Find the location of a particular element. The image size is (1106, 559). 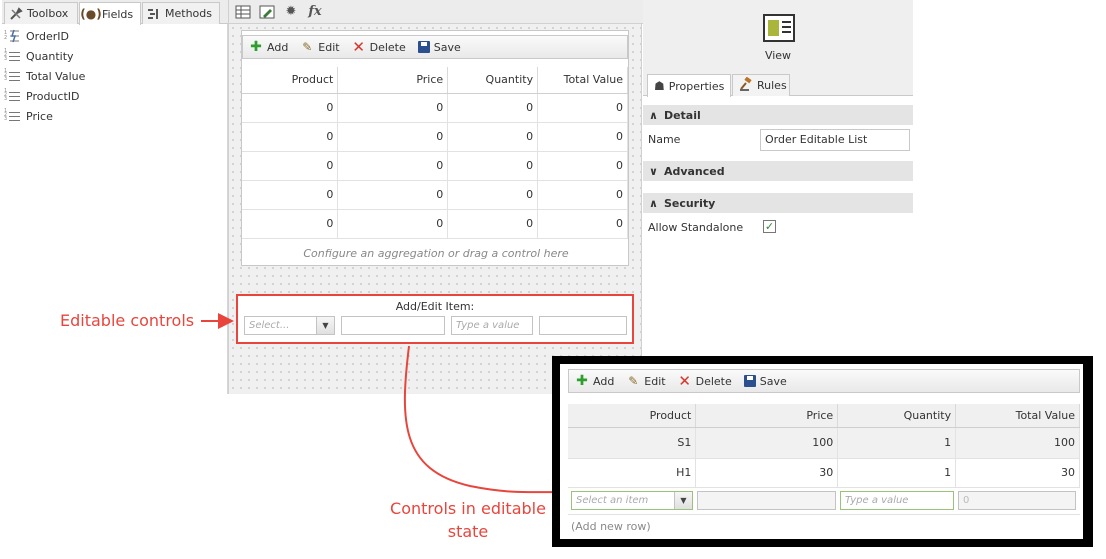

add-new-row: (Add new row) is located at coordinates (824, 526).